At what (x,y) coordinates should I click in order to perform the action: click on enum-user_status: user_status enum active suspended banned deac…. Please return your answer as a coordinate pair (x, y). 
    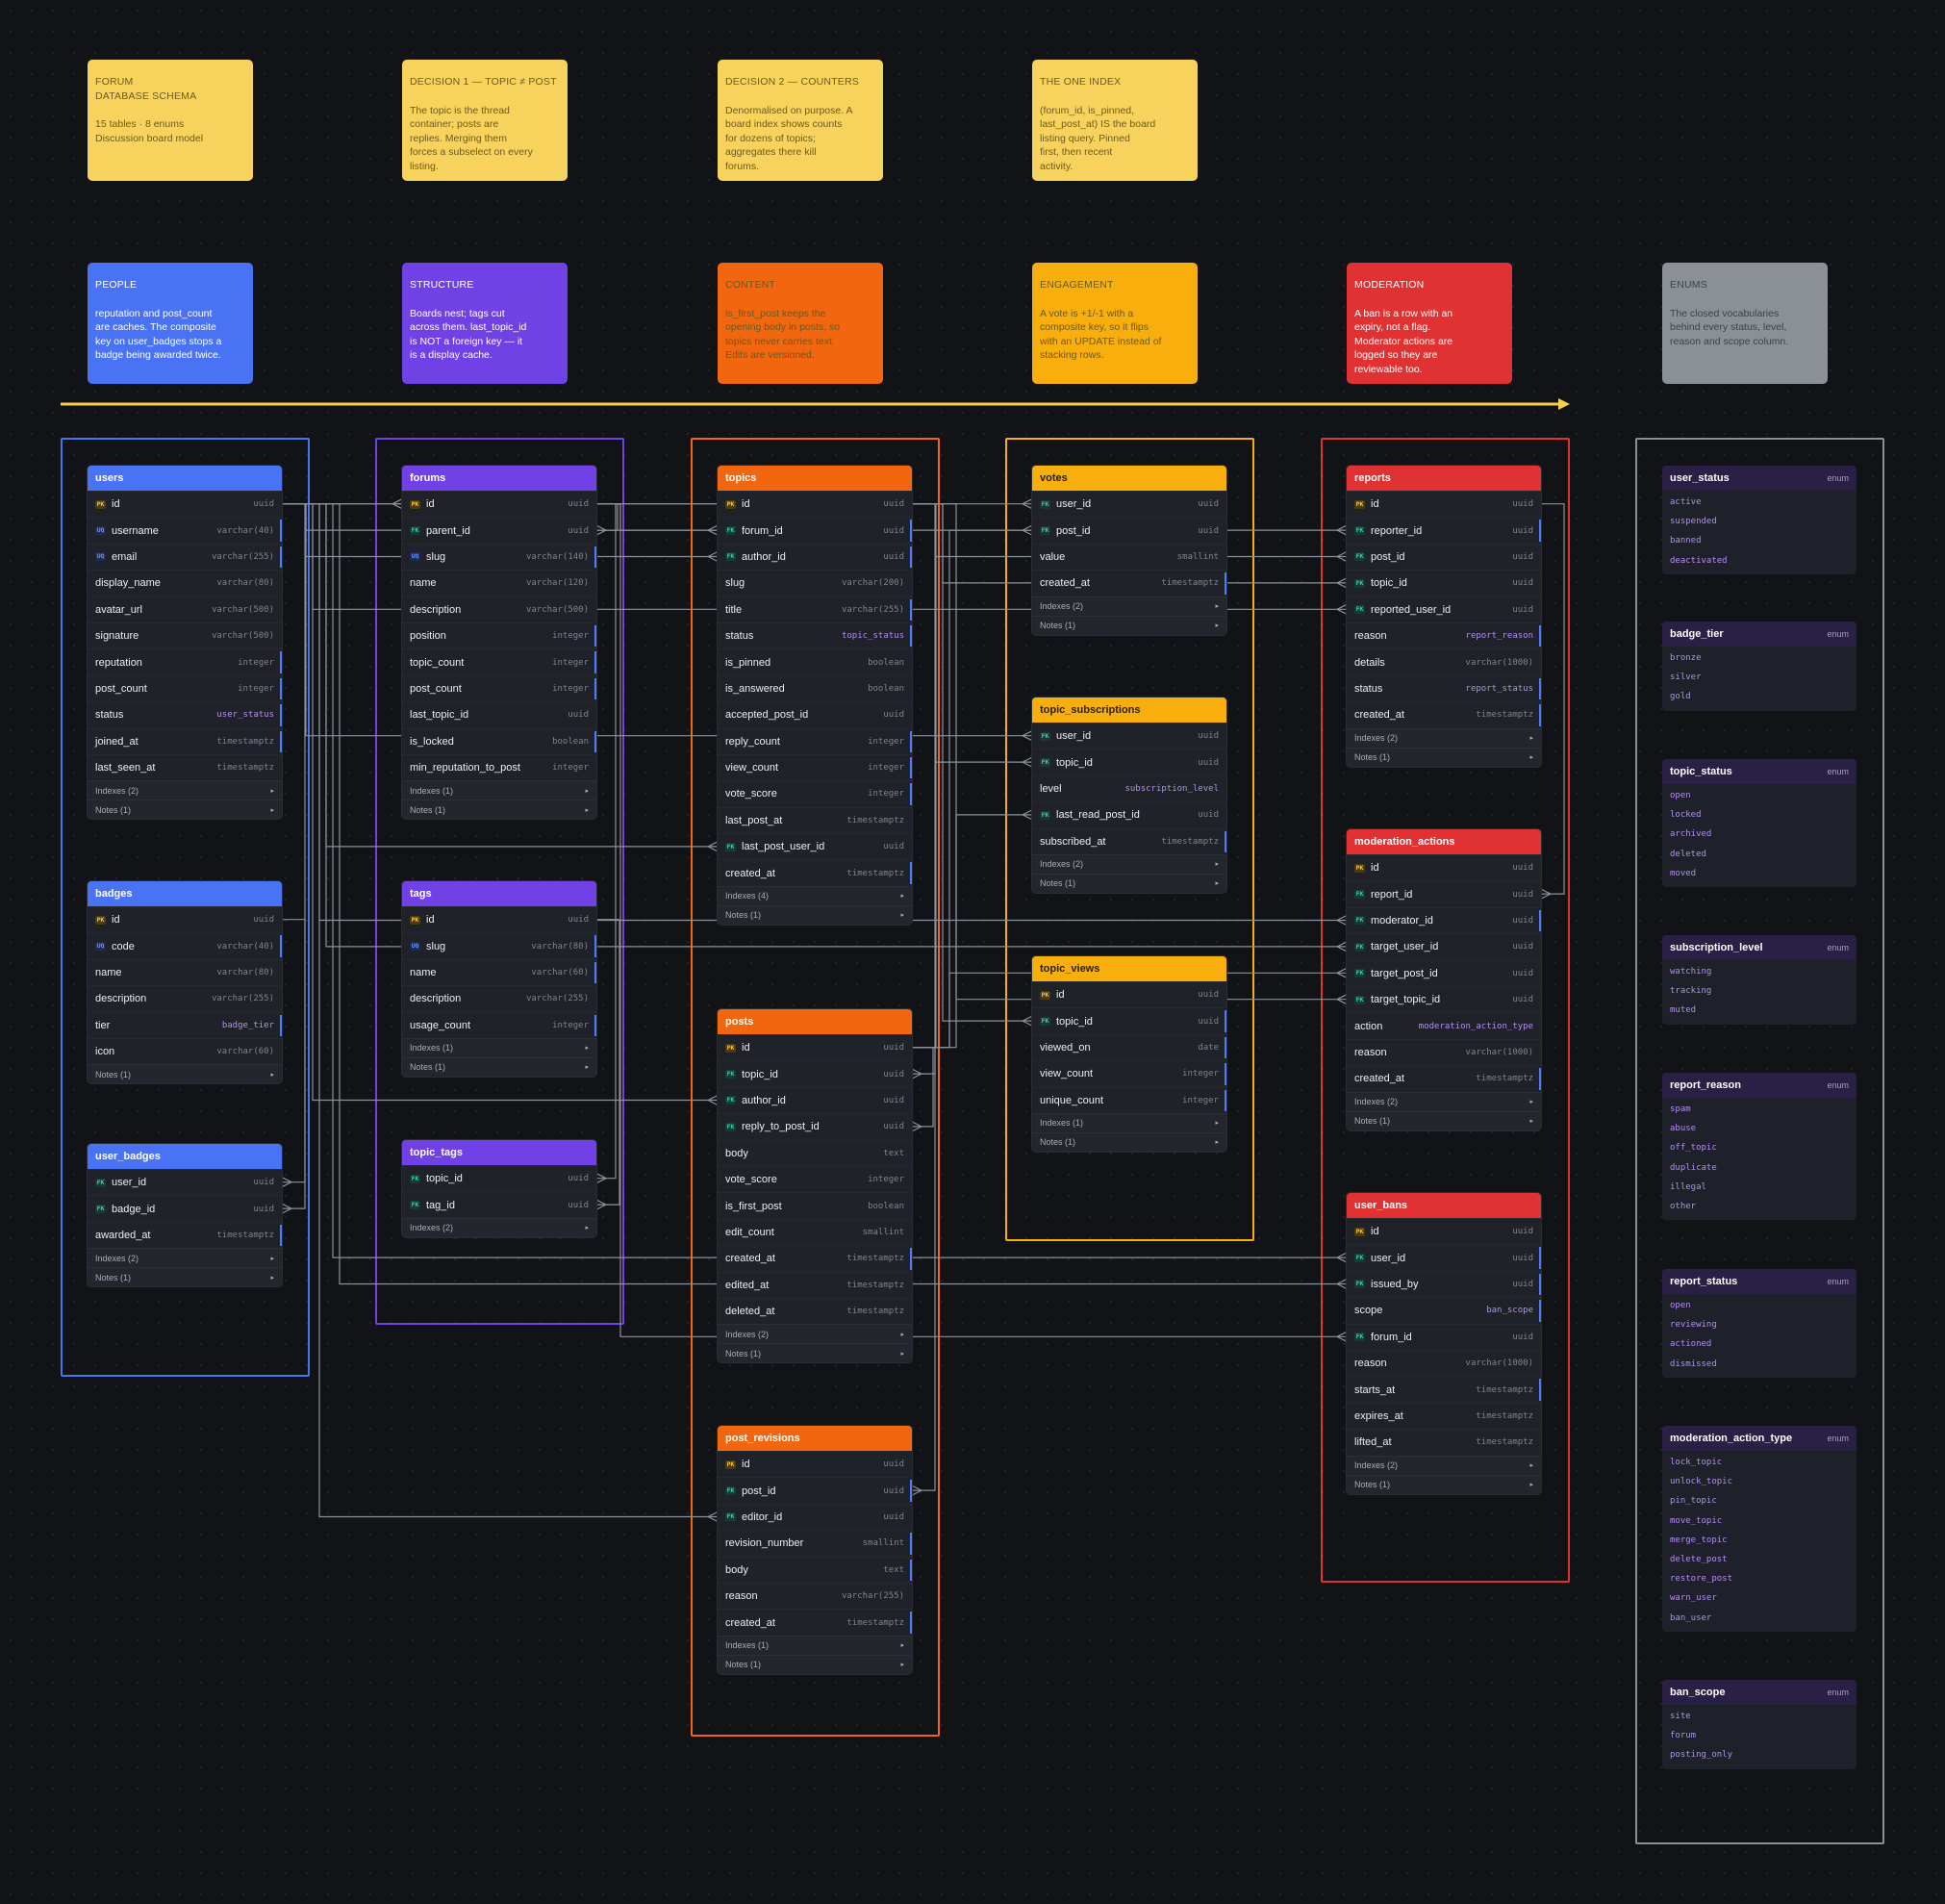
    Looking at the image, I should click on (1760, 520).